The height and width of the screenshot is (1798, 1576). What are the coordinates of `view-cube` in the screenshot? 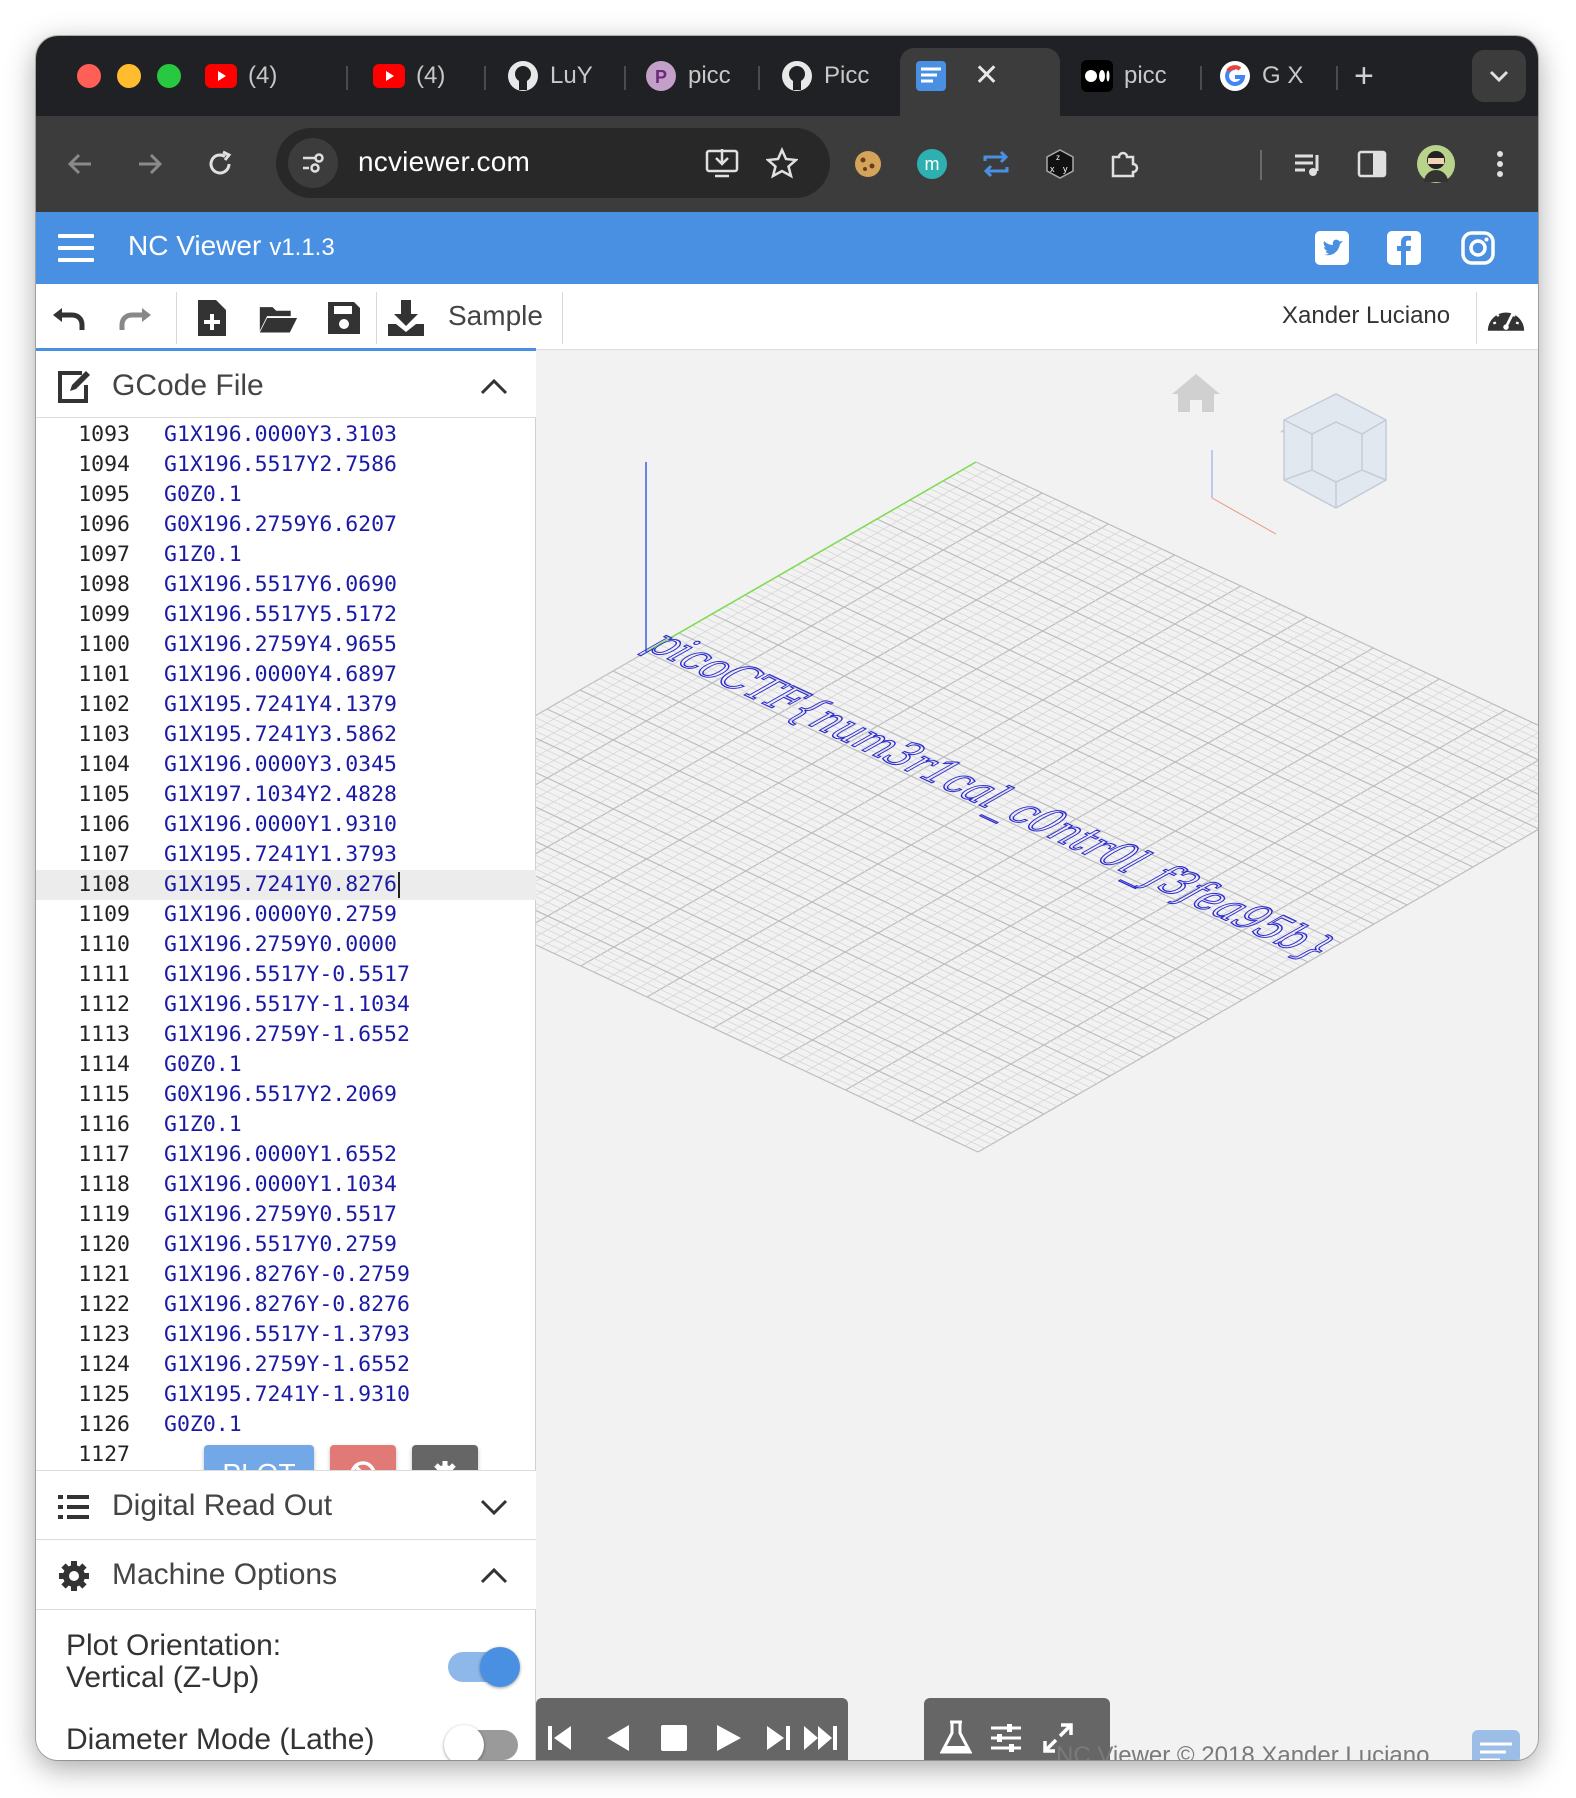 It's located at (1299, 464).